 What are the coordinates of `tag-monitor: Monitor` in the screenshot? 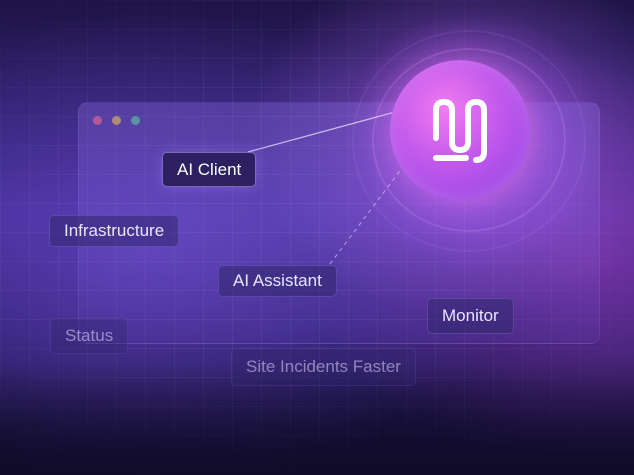 It's located at (470, 316).